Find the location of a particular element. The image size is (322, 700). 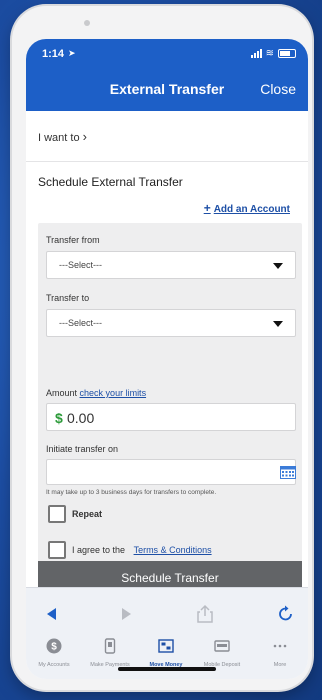

status-icons: ≋ is located at coordinates (273, 53).